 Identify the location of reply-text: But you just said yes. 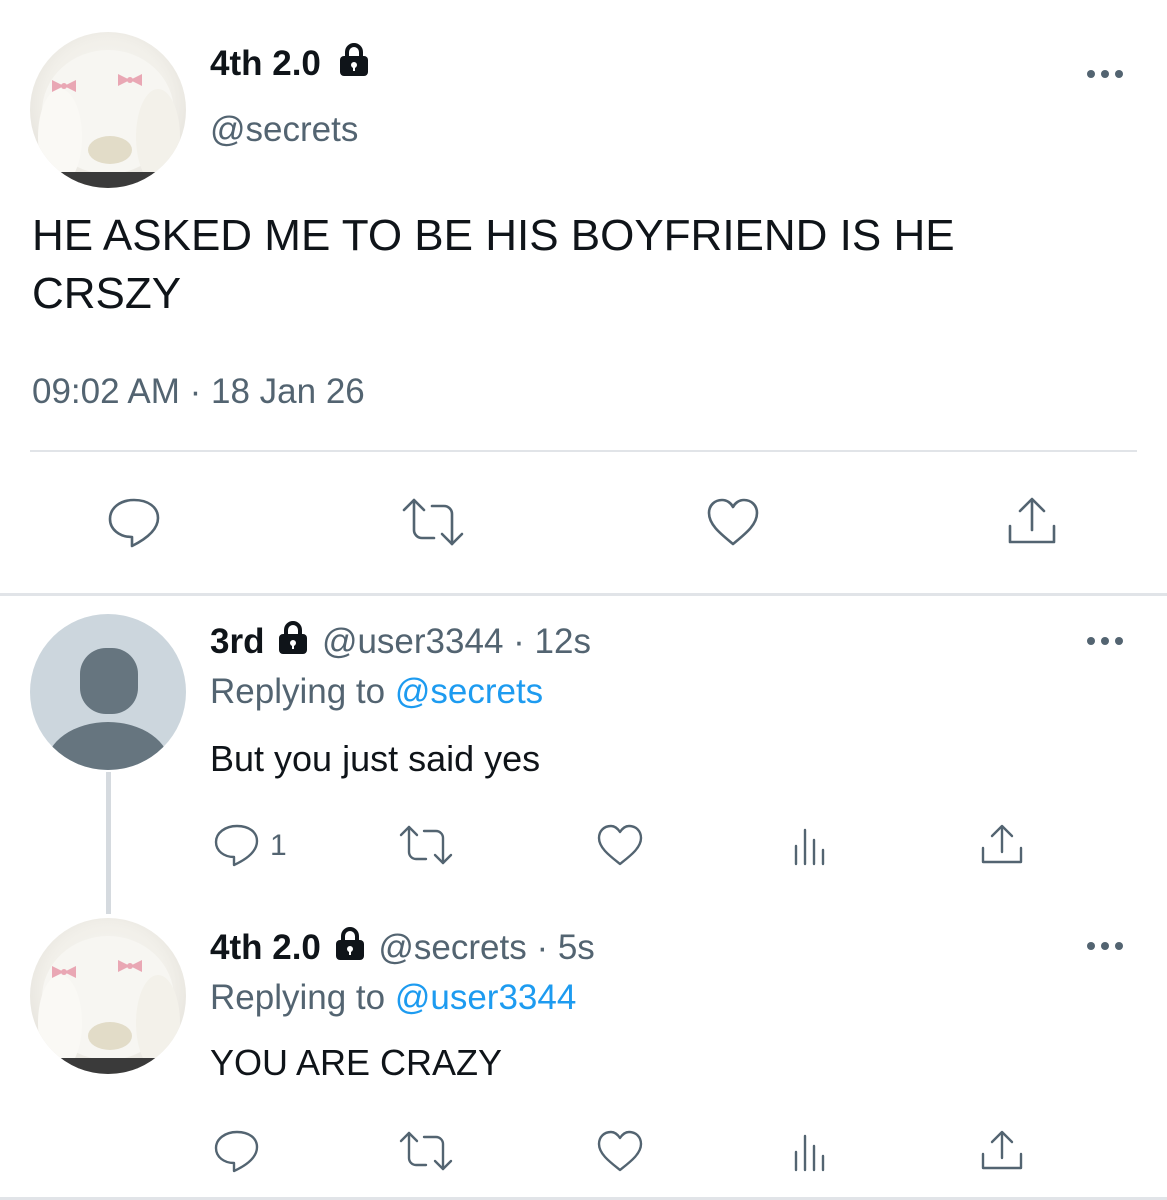
(375, 758).